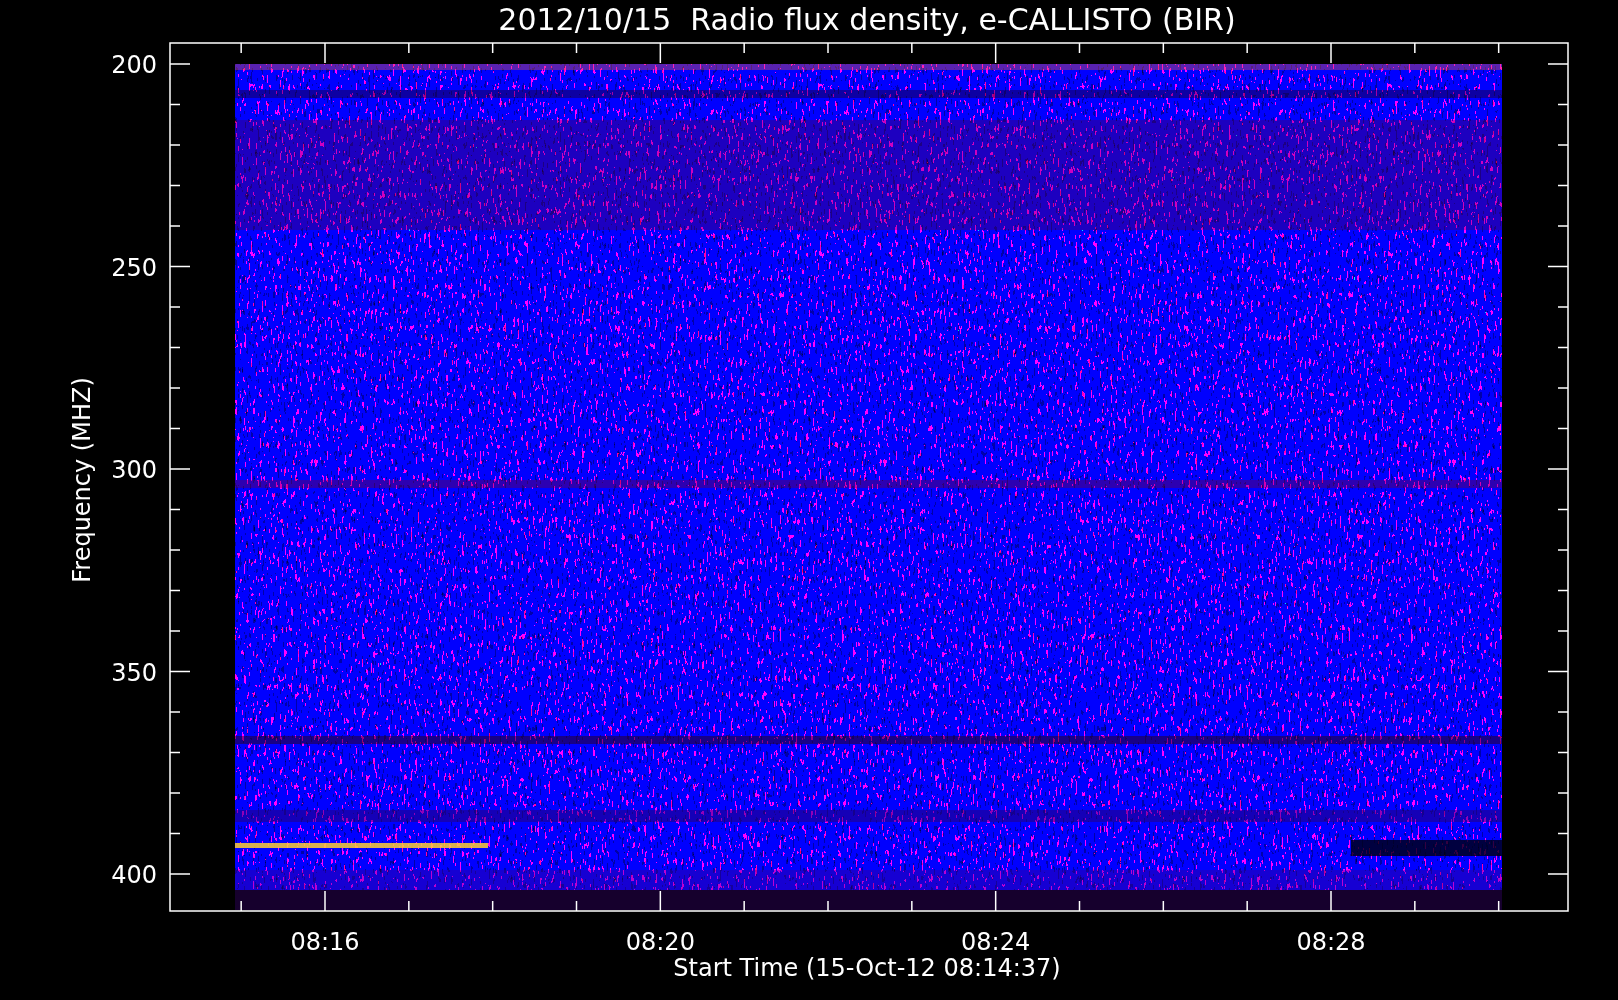 Image resolution: width=1618 pixels, height=1000 pixels. I want to click on chart-title: 2012/10/15 Radio flux density, e-CALLISTO (BIR), so click(867, 19).